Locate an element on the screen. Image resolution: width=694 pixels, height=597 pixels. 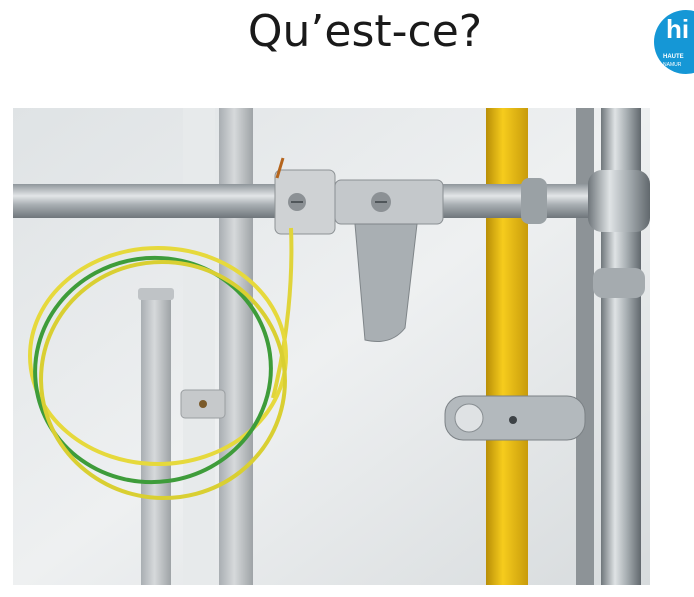
grey-conduit-left is located at coordinates (156, 439).